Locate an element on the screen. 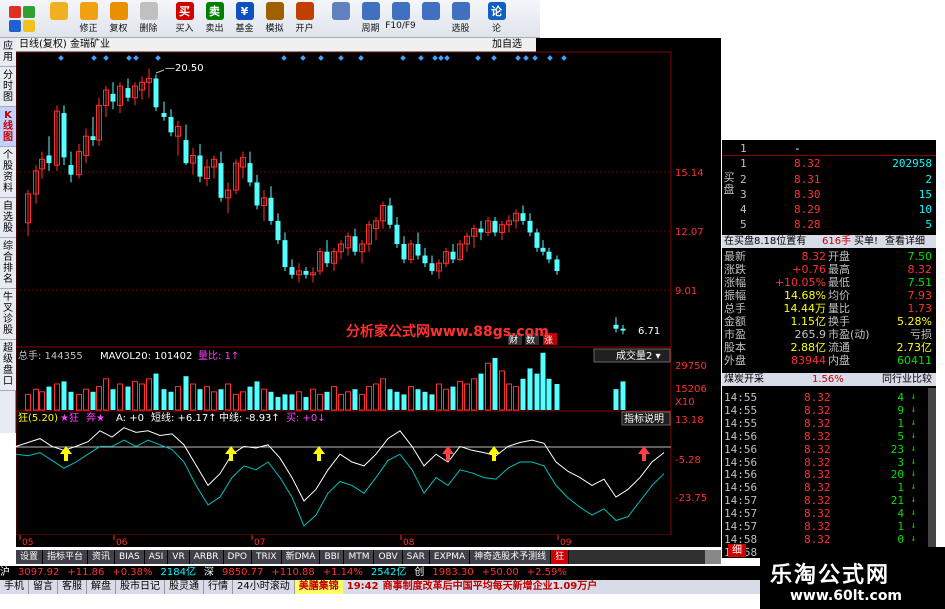 Image resolution: width=945 pixels, height=609 pixels. ticker-link-6: 行情 is located at coordinates (218, 587).